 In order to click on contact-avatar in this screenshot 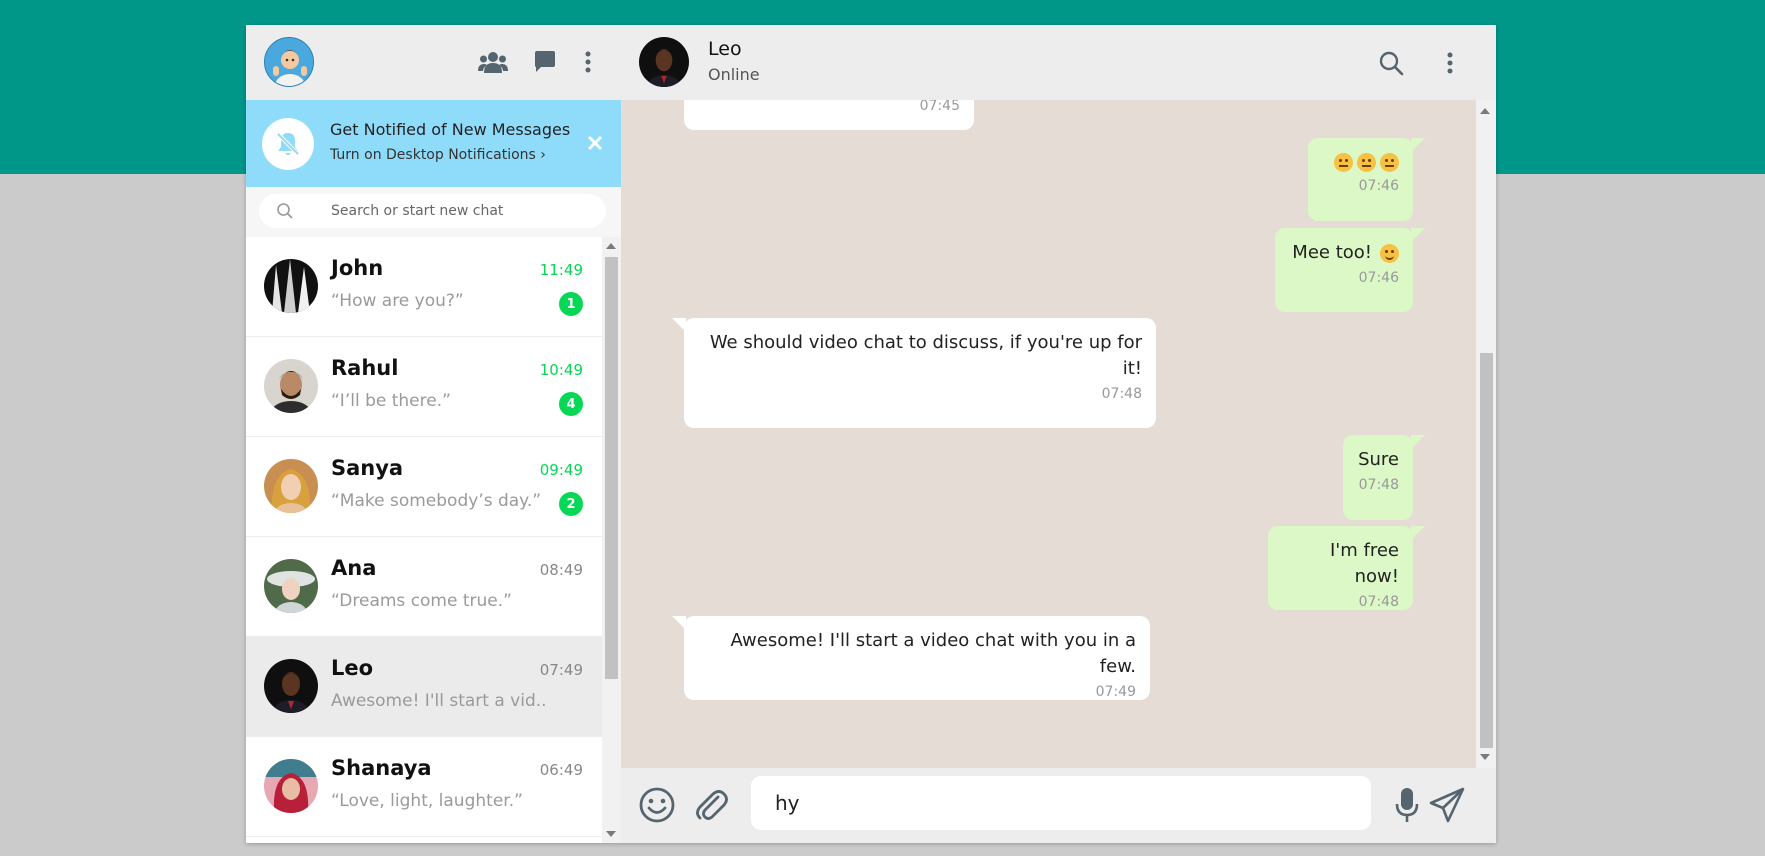, I will do `click(664, 62)`.